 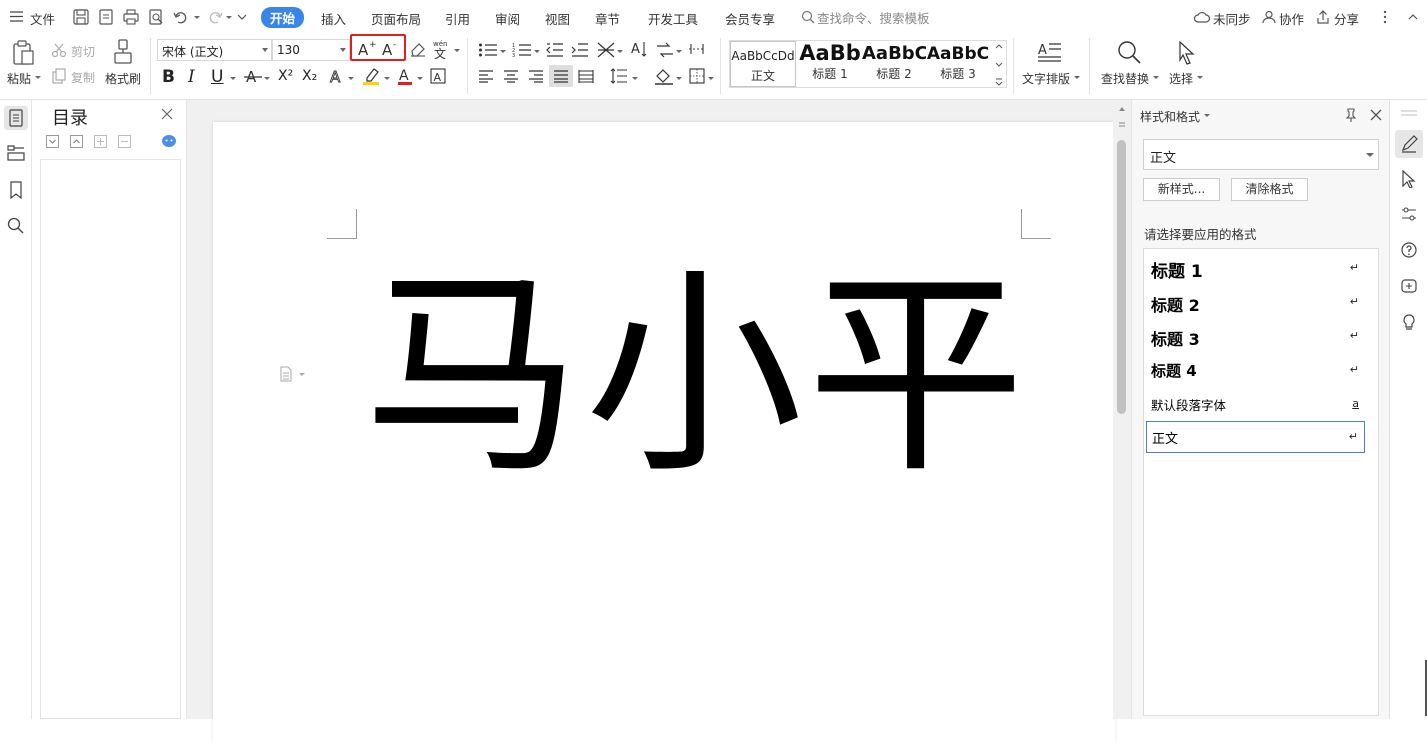 What do you see at coordinates (1125, 78) in the screenshot?
I see `find-replace-button: 查找替换` at bounding box center [1125, 78].